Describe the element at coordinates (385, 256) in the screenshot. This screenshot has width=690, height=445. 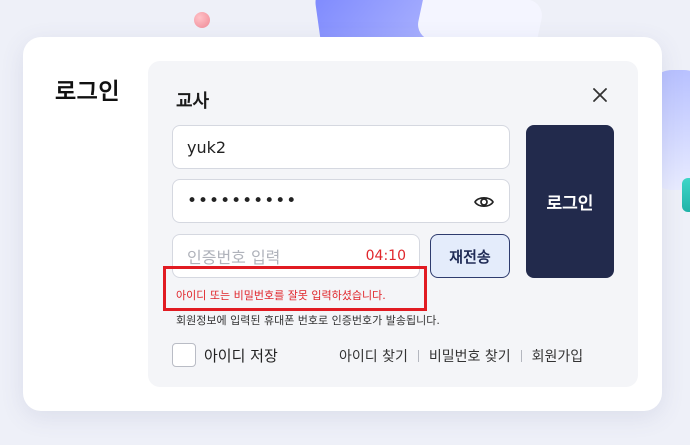
I see `countdown-timer: 04:10` at that location.